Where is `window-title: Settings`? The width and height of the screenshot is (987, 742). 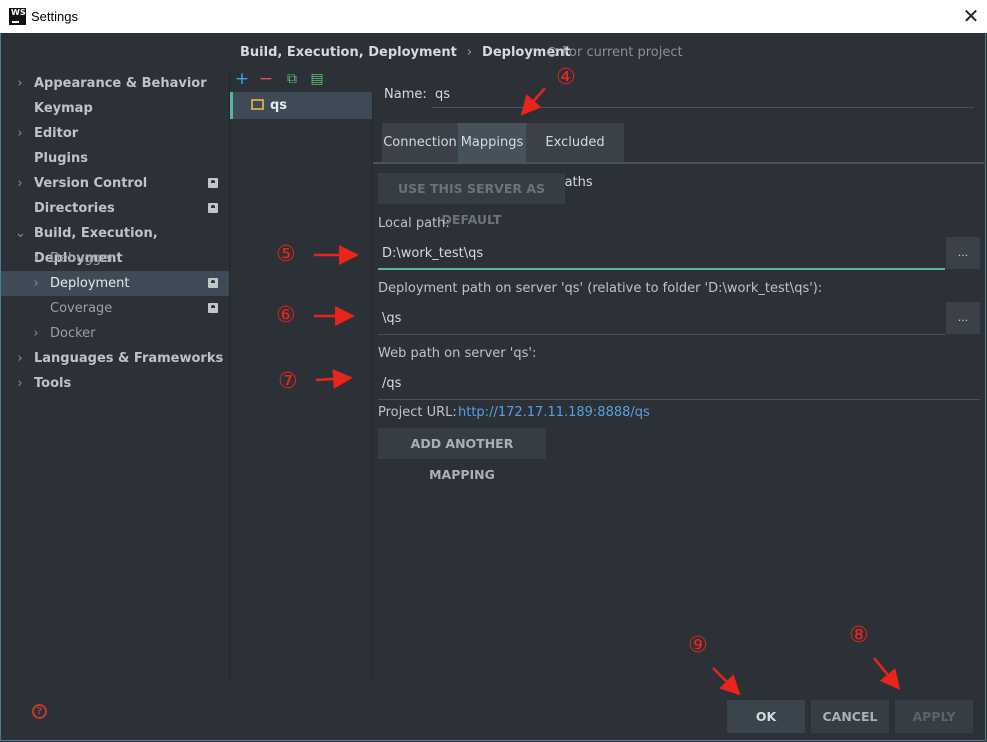
window-title: Settings is located at coordinates (54, 16).